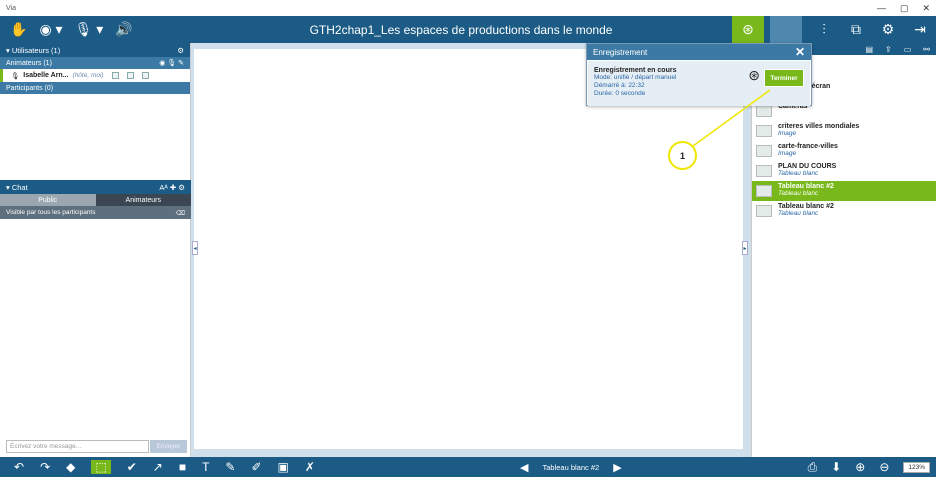 Image resolution: width=936 pixels, height=477 pixels. I want to click on hand-icon: ✋, so click(18, 29).